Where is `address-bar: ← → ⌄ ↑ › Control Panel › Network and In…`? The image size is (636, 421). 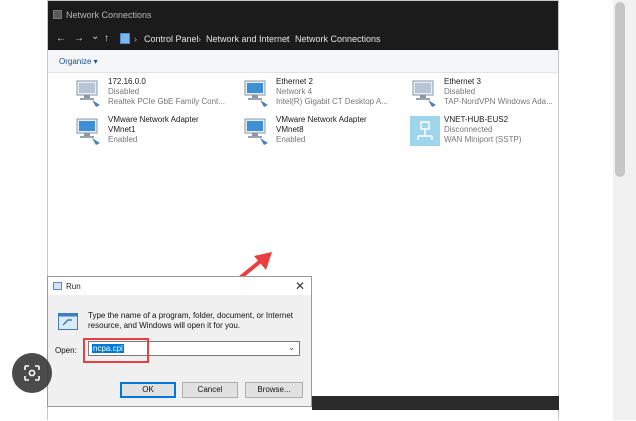
address-bar: ← → ⌄ ↑ › Control Panel › Network and In… is located at coordinates (303, 39).